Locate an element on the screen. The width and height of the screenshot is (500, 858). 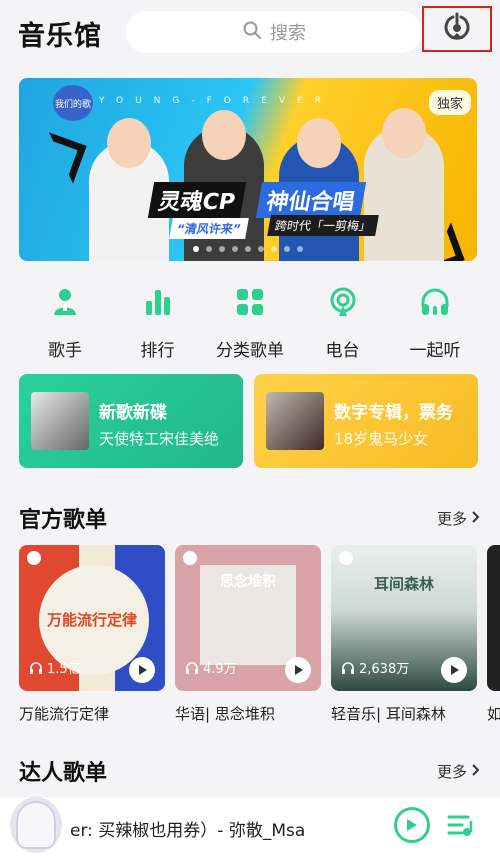
category-label: 一起听 is located at coordinates (435, 351).